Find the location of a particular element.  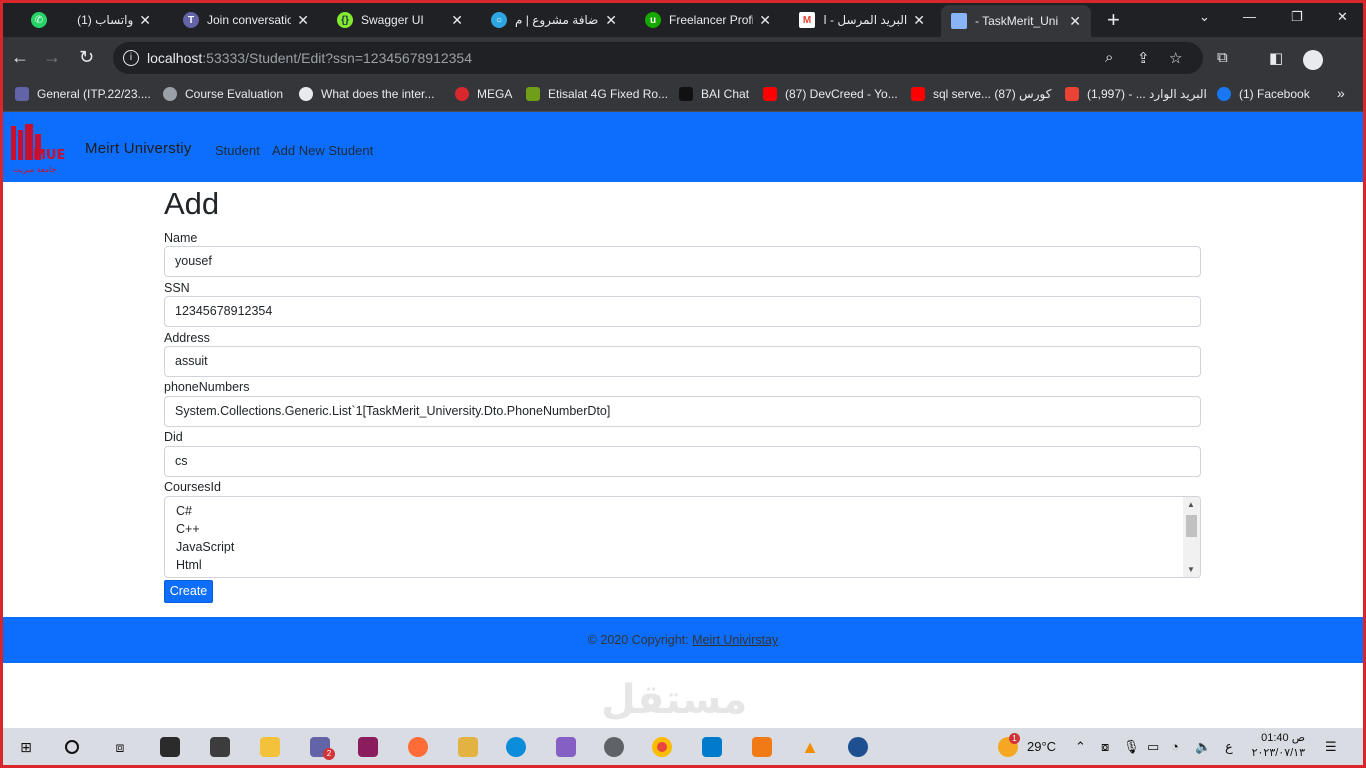

temperature-text: 29°C is located at coordinates (1041, 746).